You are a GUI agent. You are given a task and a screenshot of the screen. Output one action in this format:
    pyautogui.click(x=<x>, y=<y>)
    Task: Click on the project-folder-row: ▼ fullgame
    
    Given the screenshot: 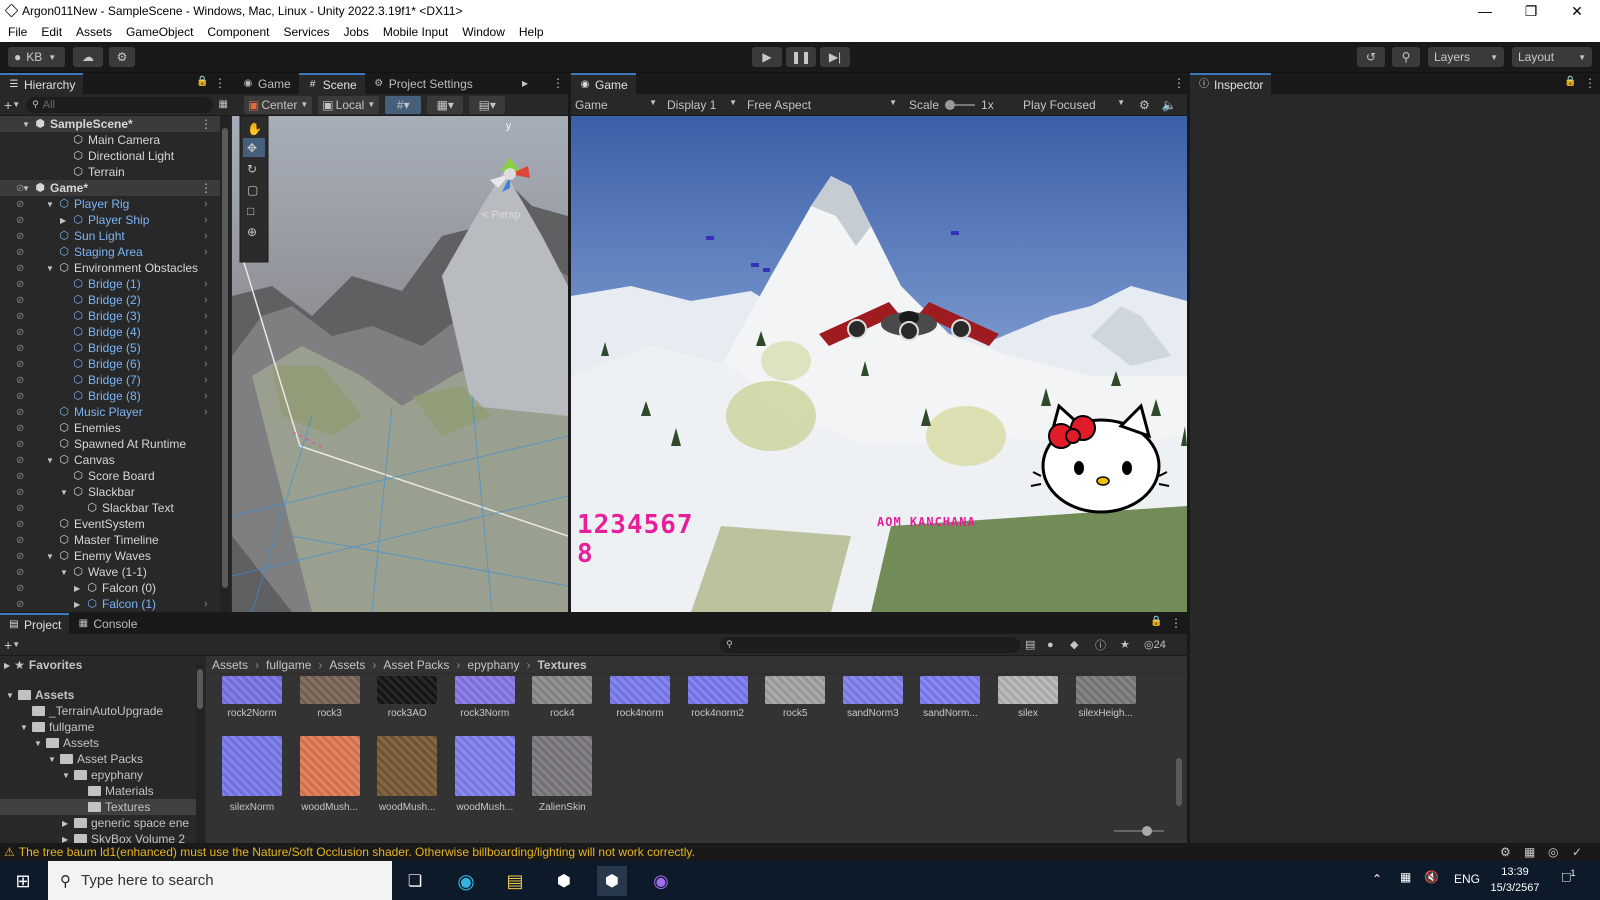 What is the action you would take?
    pyautogui.click(x=98, y=727)
    